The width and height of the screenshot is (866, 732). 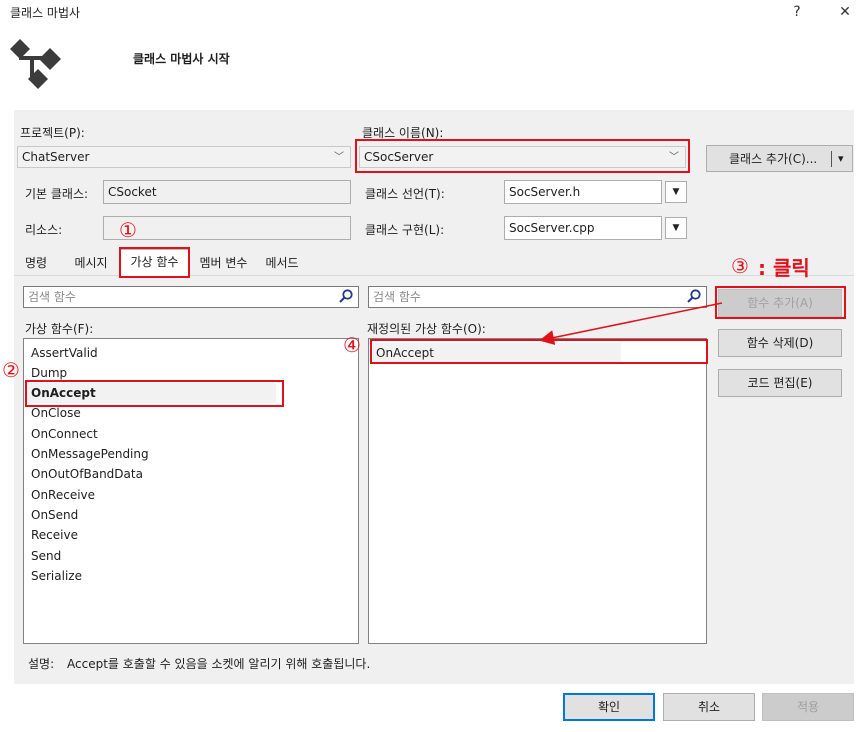 What do you see at coordinates (808, 707) in the screenshot?
I see `apply-button: 적용` at bounding box center [808, 707].